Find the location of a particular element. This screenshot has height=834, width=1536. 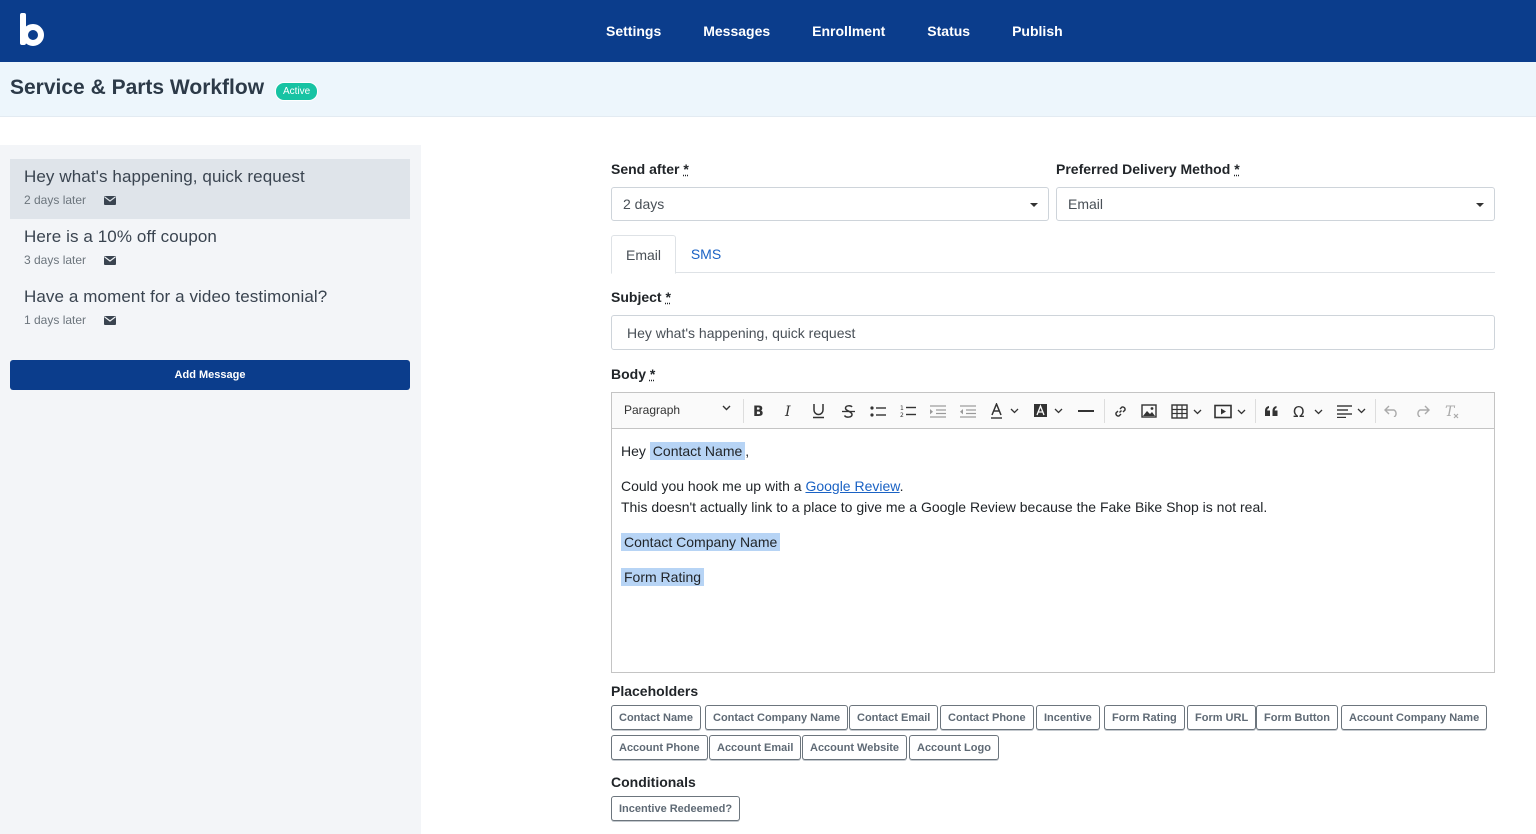

message-meta: 3 days later is located at coordinates (210, 260).